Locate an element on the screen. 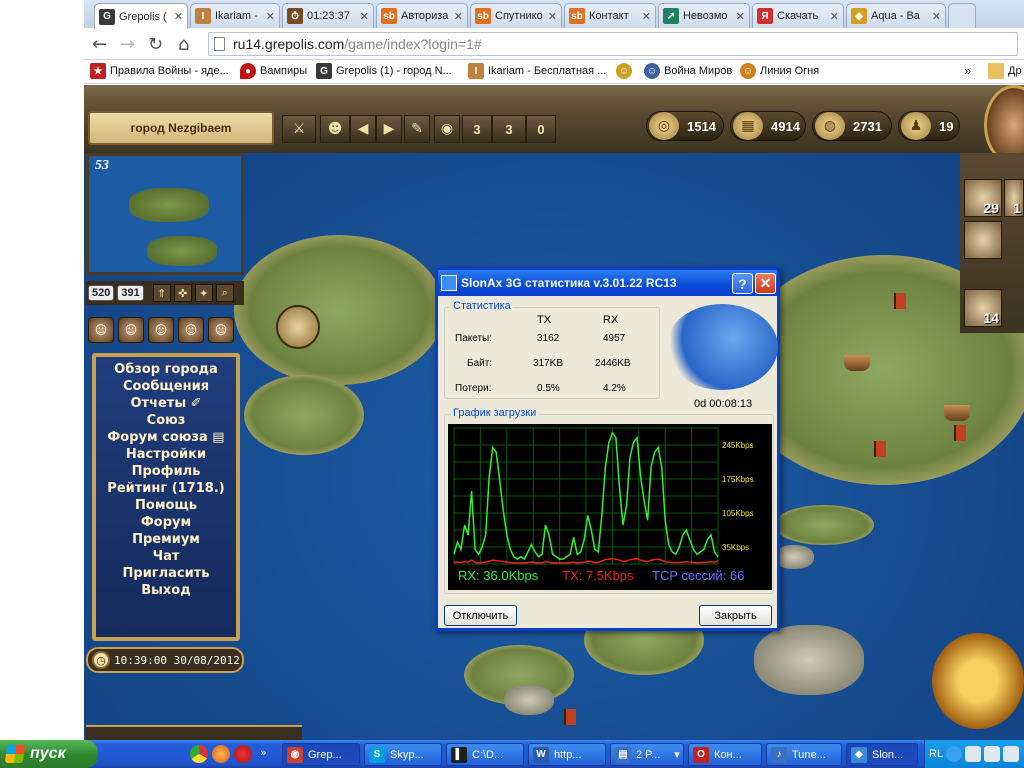 Image resolution: width=1024 pixels, height=768 pixels. menu-city-overview: Обзор города is located at coordinates (166, 369).